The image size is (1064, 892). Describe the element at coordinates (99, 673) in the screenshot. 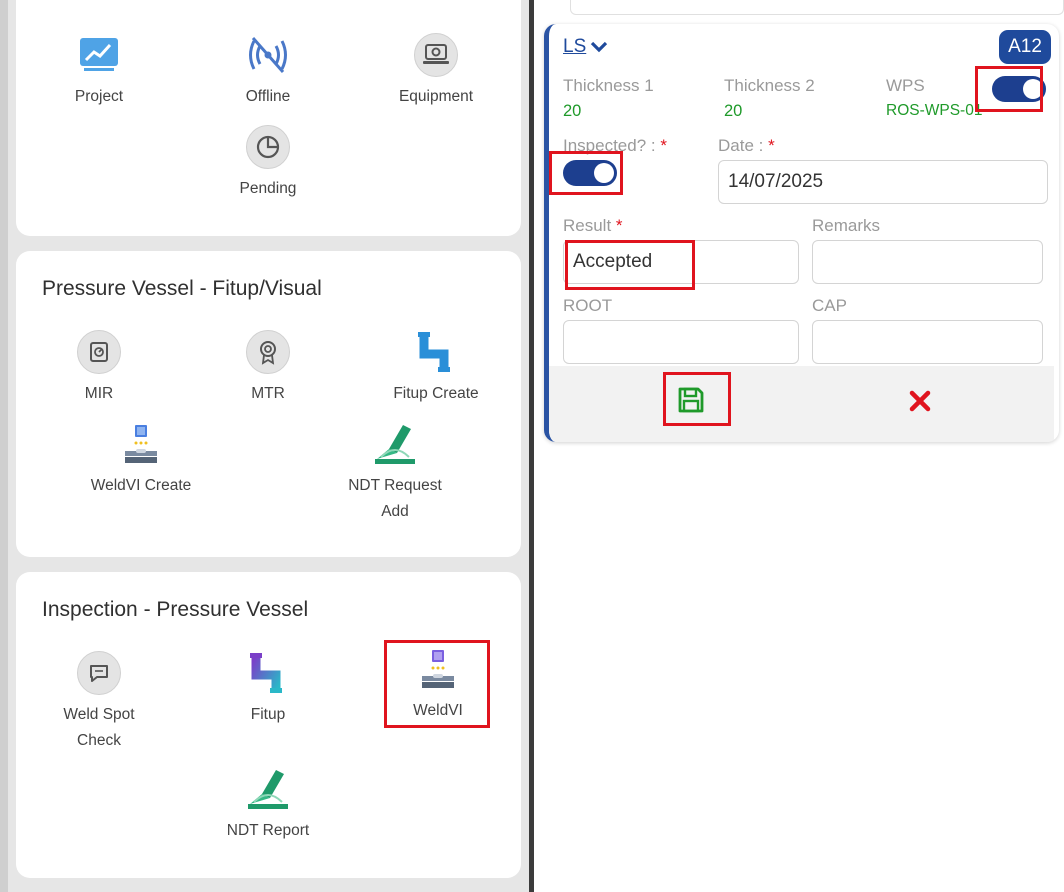

I see `chat-bubble-icon` at that location.